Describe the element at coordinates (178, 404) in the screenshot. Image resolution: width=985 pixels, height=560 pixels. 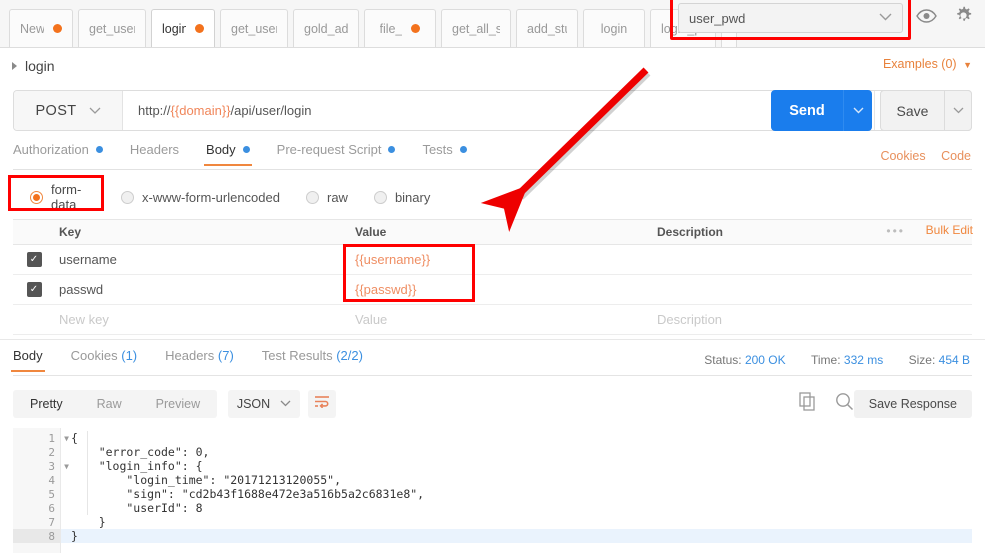
I see `view-mode-preview: Preview` at that location.